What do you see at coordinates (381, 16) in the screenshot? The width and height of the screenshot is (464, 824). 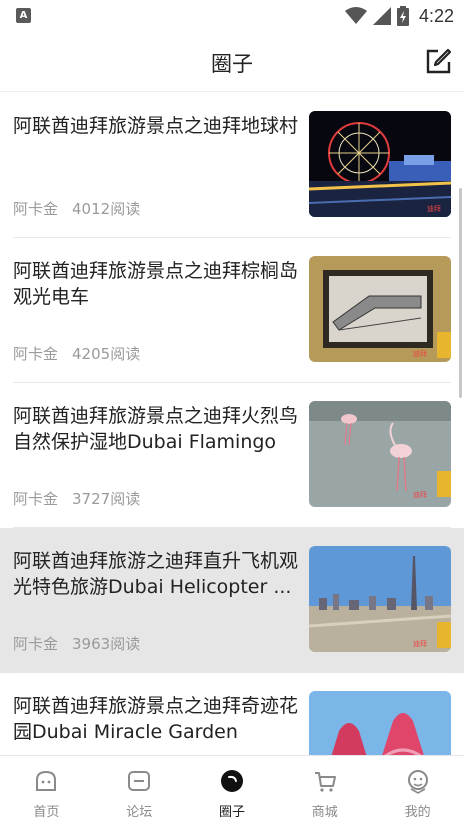 I see `signal-icon` at bounding box center [381, 16].